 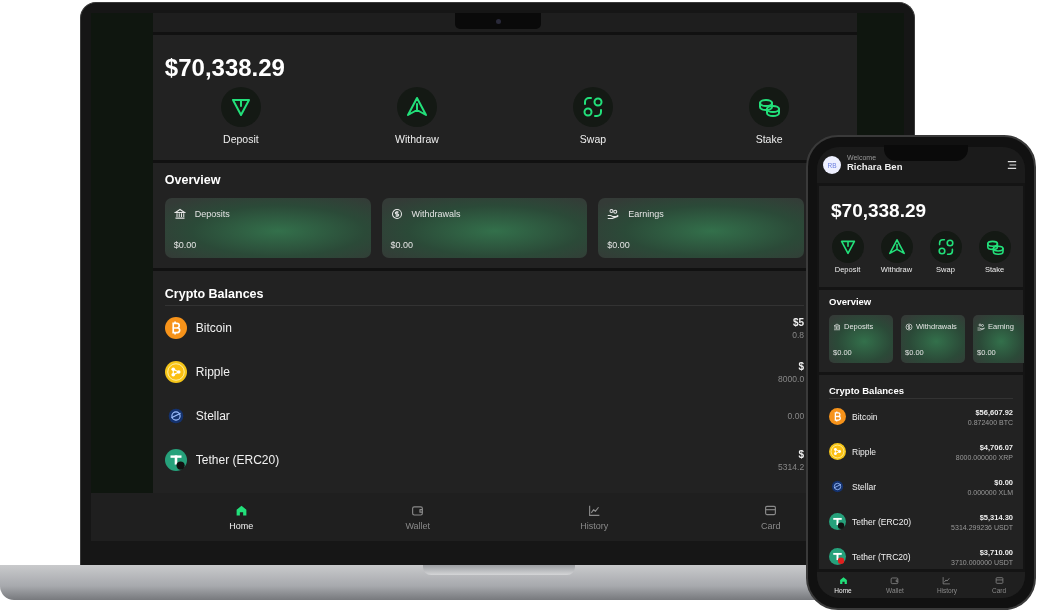 I want to click on nav-tab: Wallet, so click(x=418, y=517).